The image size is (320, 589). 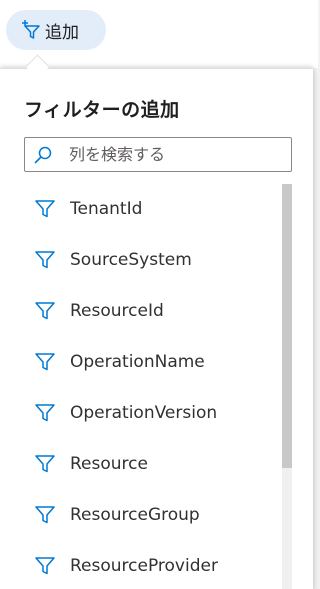 What do you see at coordinates (153, 463) in the screenshot?
I see `list-item: Resource` at bounding box center [153, 463].